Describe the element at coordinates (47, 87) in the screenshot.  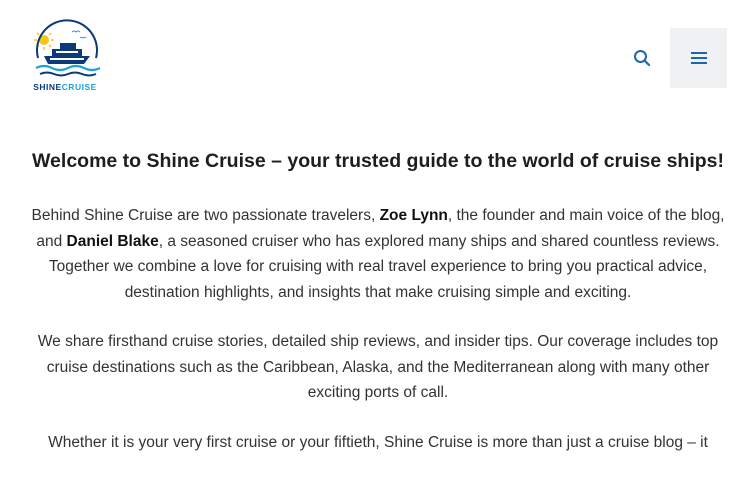
I see `logo-word-shine: SHINE` at that location.